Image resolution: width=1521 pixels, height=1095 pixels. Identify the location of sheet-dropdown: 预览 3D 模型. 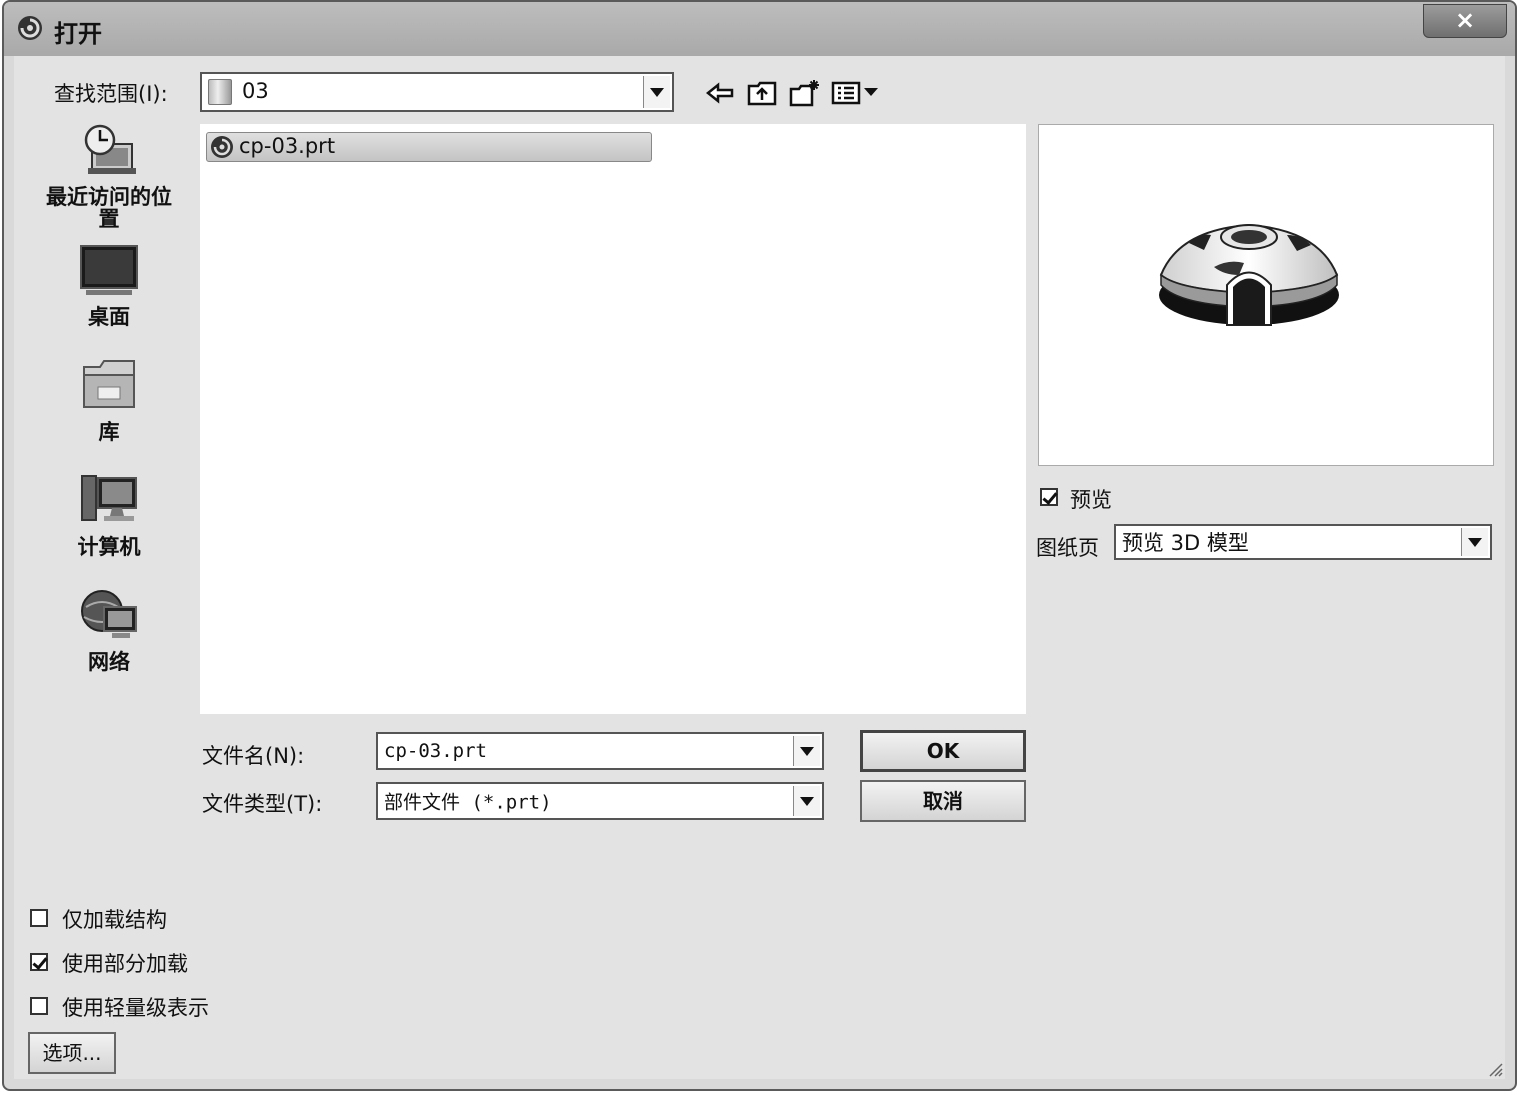
(1303, 542).